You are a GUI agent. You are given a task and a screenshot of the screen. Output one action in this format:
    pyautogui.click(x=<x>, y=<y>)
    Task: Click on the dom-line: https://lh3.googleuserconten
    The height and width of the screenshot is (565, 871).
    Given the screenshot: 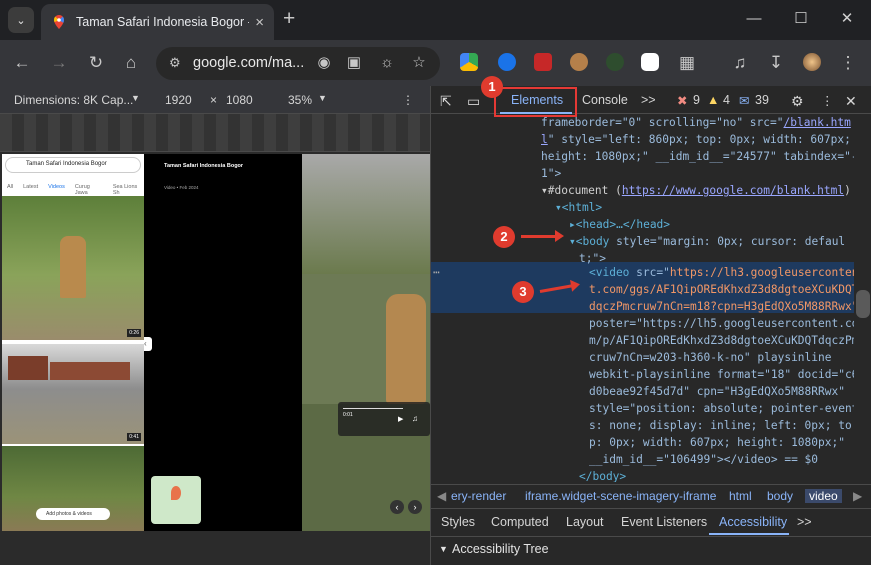 What is the action you would take?
    pyautogui.click(x=762, y=272)
    